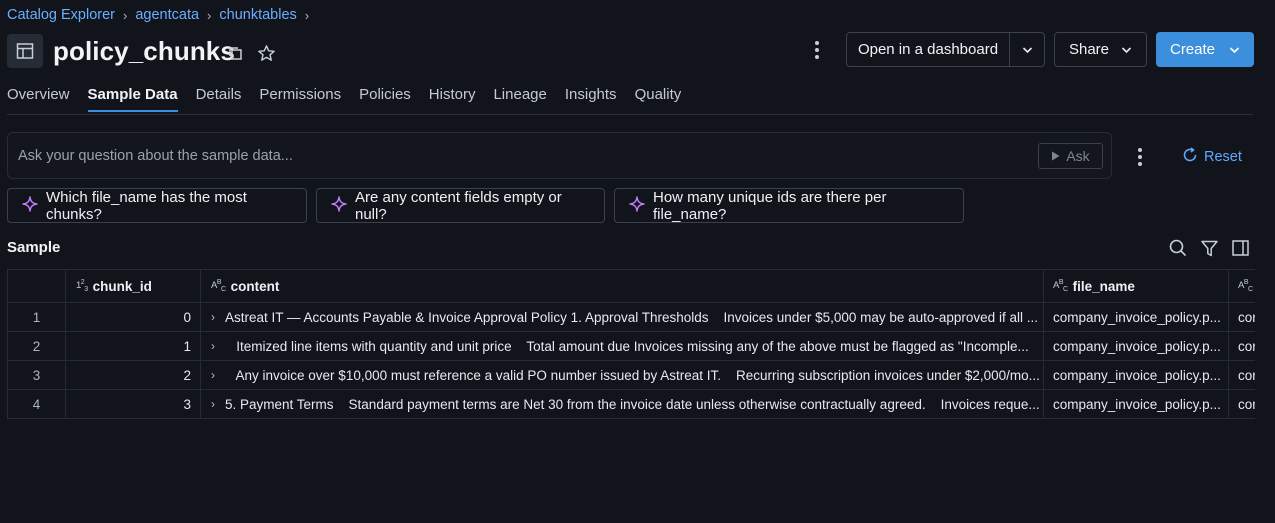  What do you see at coordinates (591, 99) in the screenshot?
I see `tab-insights: Insights` at bounding box center [591, 99].